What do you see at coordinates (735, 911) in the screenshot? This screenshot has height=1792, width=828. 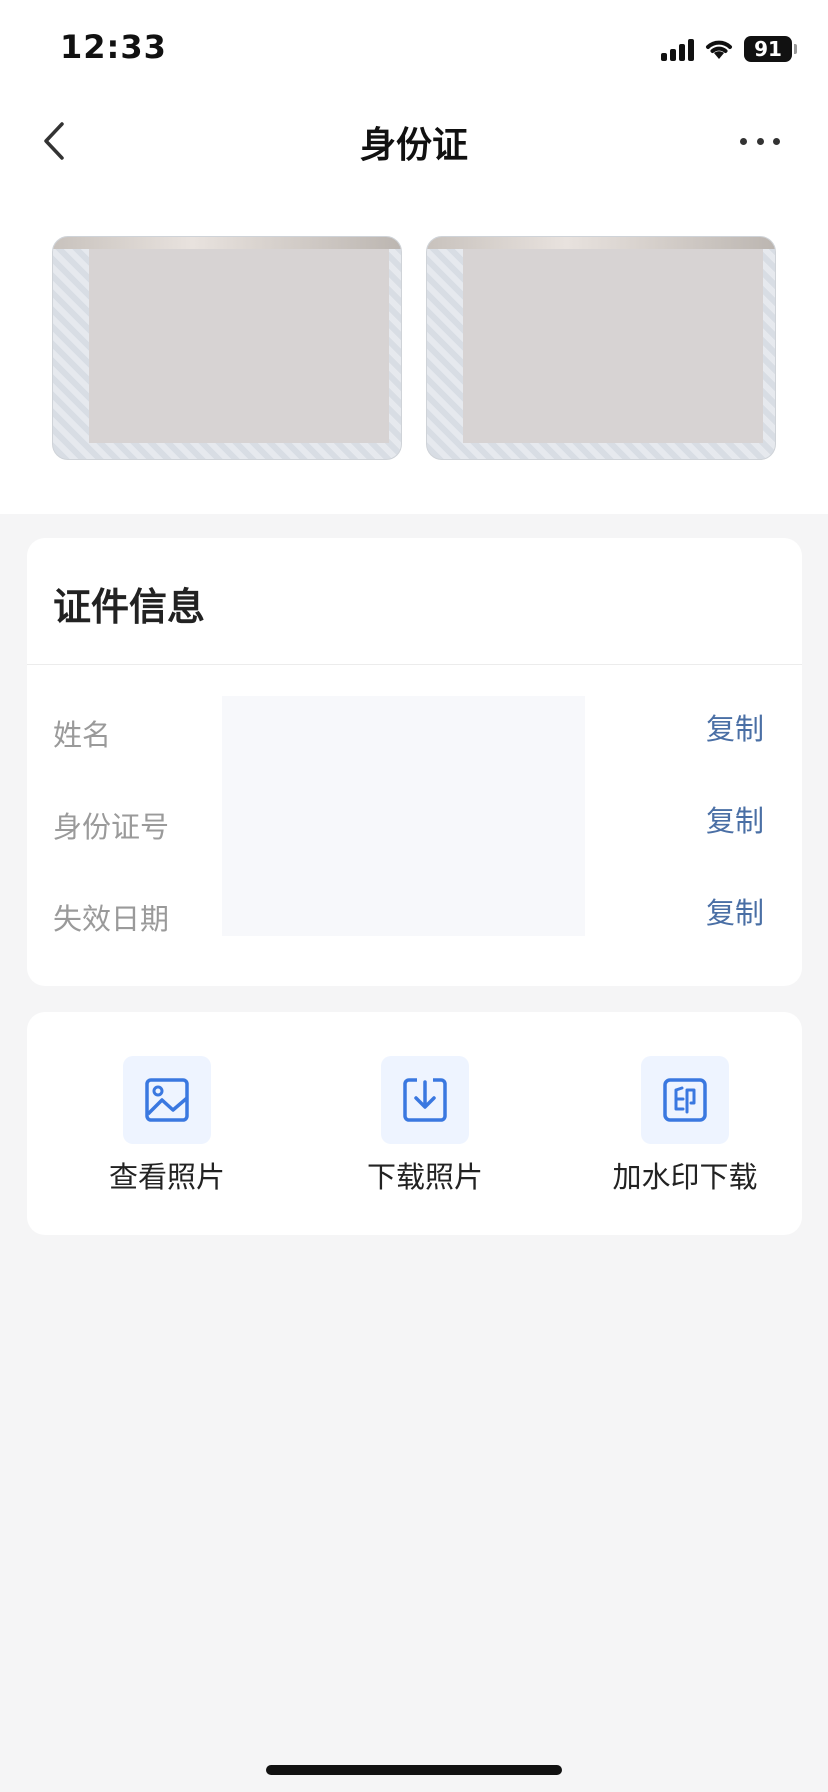 I see `copy-expiry-date-button: 复制` at bounding box center [735, 911].